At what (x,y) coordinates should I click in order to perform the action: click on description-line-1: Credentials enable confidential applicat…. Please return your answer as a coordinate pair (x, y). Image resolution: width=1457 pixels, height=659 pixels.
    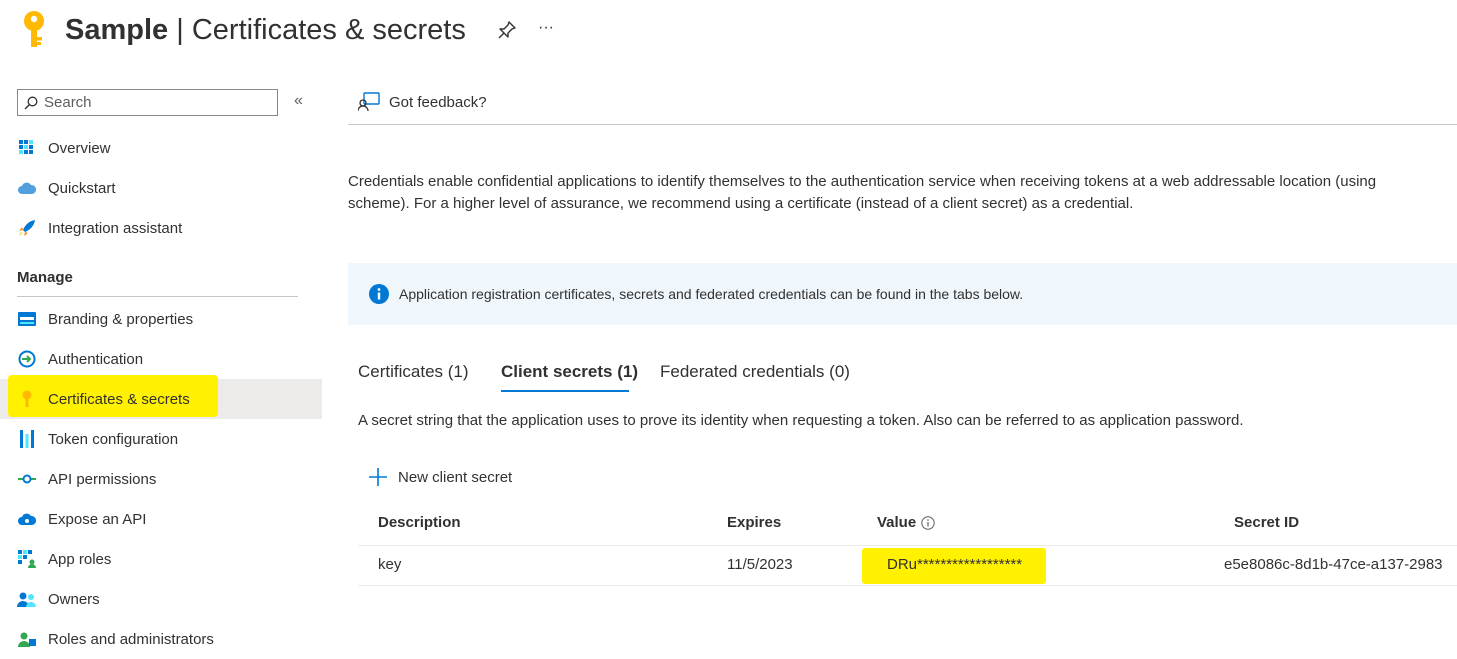
    Looking at the image, I should click on (862, 181).